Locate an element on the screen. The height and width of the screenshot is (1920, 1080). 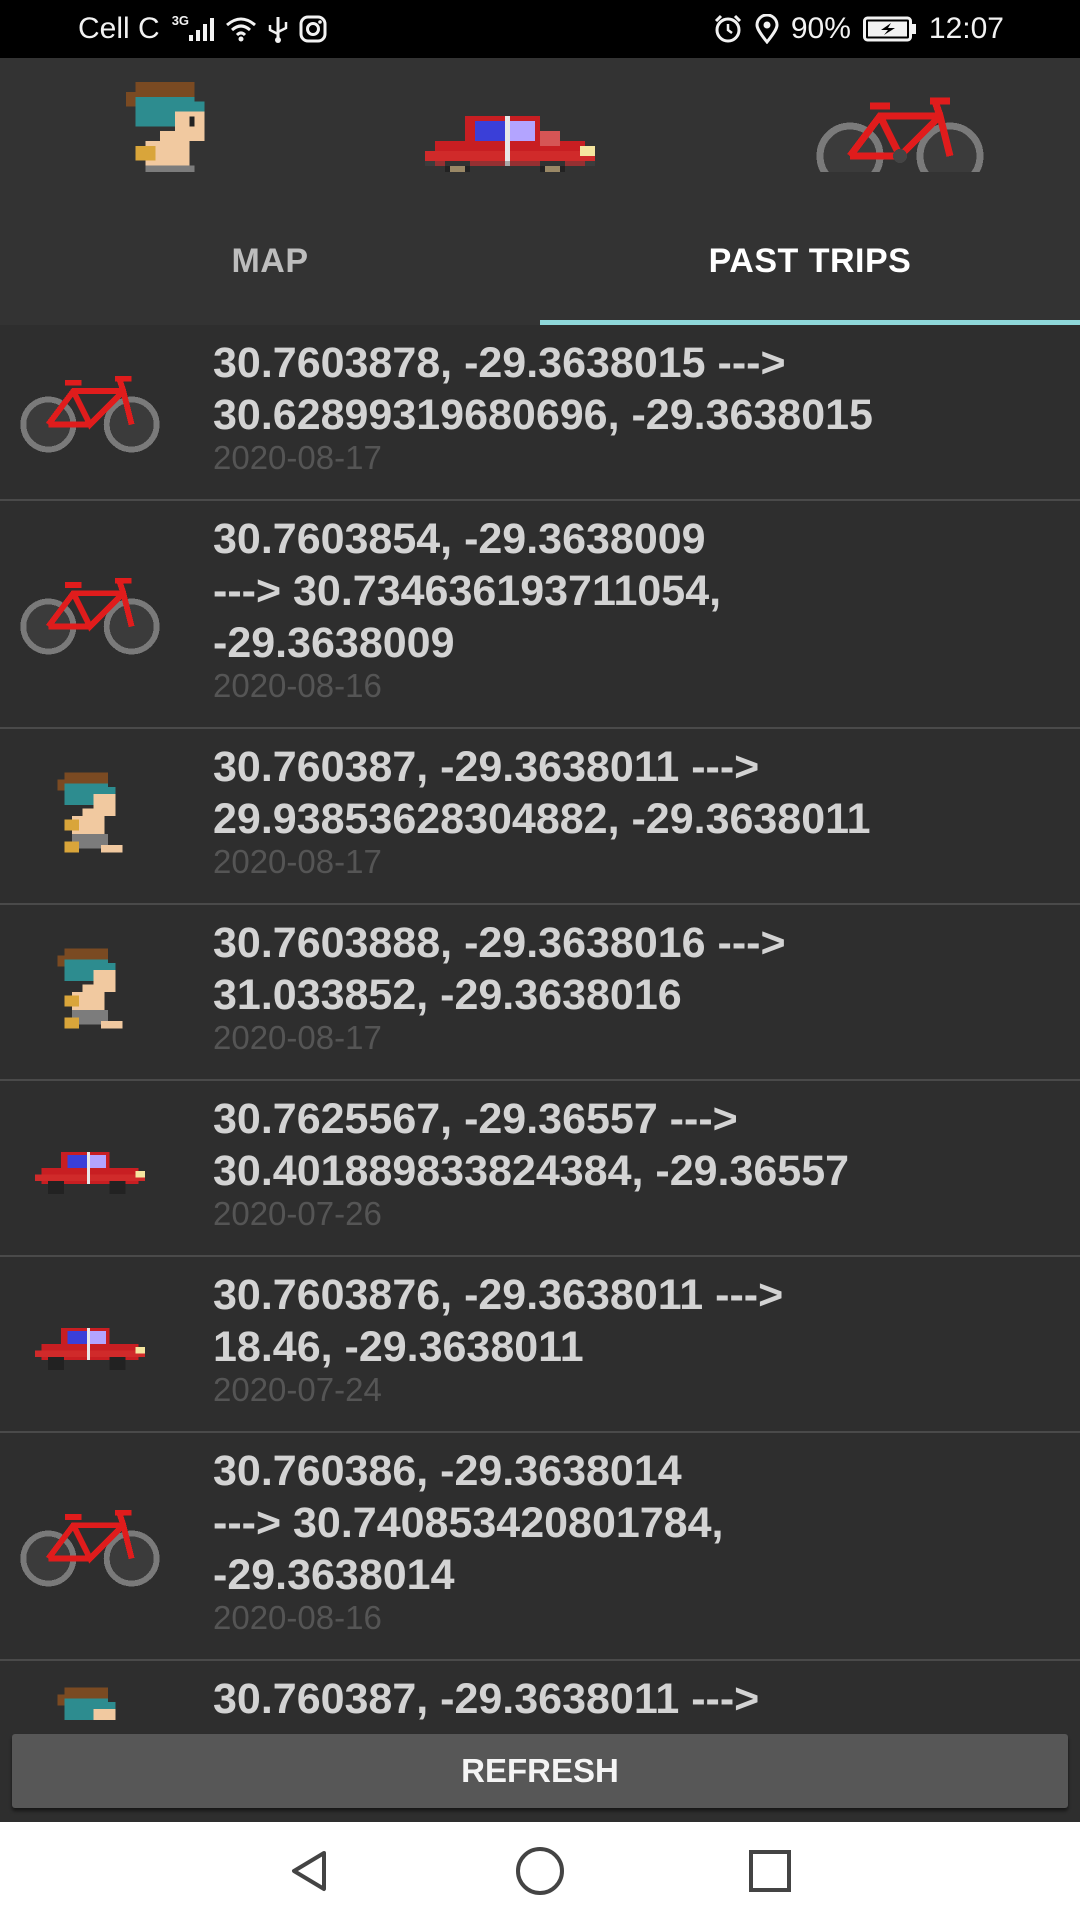
usb-icon is located at coordinates (278, 29).